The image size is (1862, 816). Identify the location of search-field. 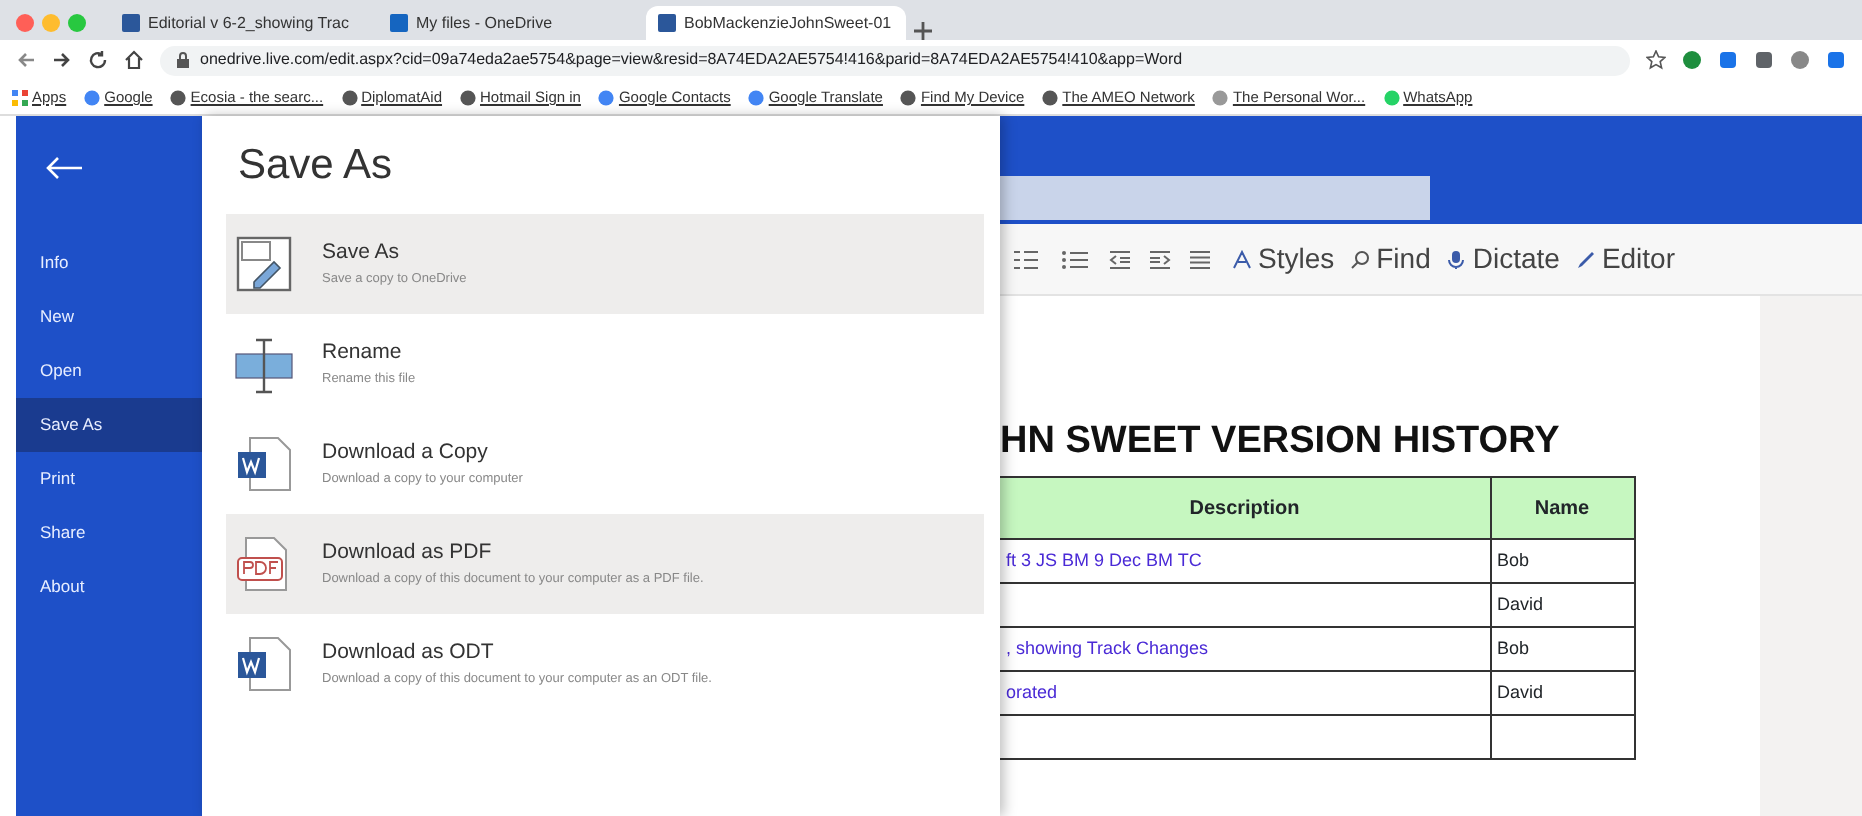
(1215, 198).